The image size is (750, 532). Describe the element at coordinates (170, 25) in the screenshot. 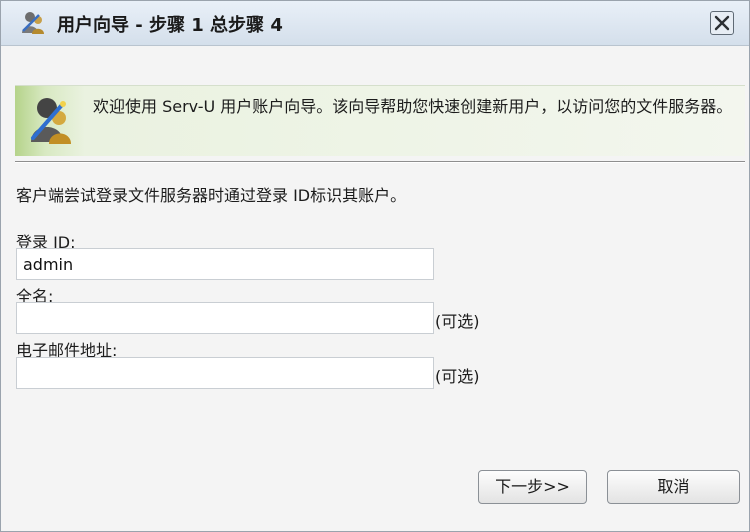

I see `window-title: 用户向导 - 步骤 1 总步骤 4` at that location.